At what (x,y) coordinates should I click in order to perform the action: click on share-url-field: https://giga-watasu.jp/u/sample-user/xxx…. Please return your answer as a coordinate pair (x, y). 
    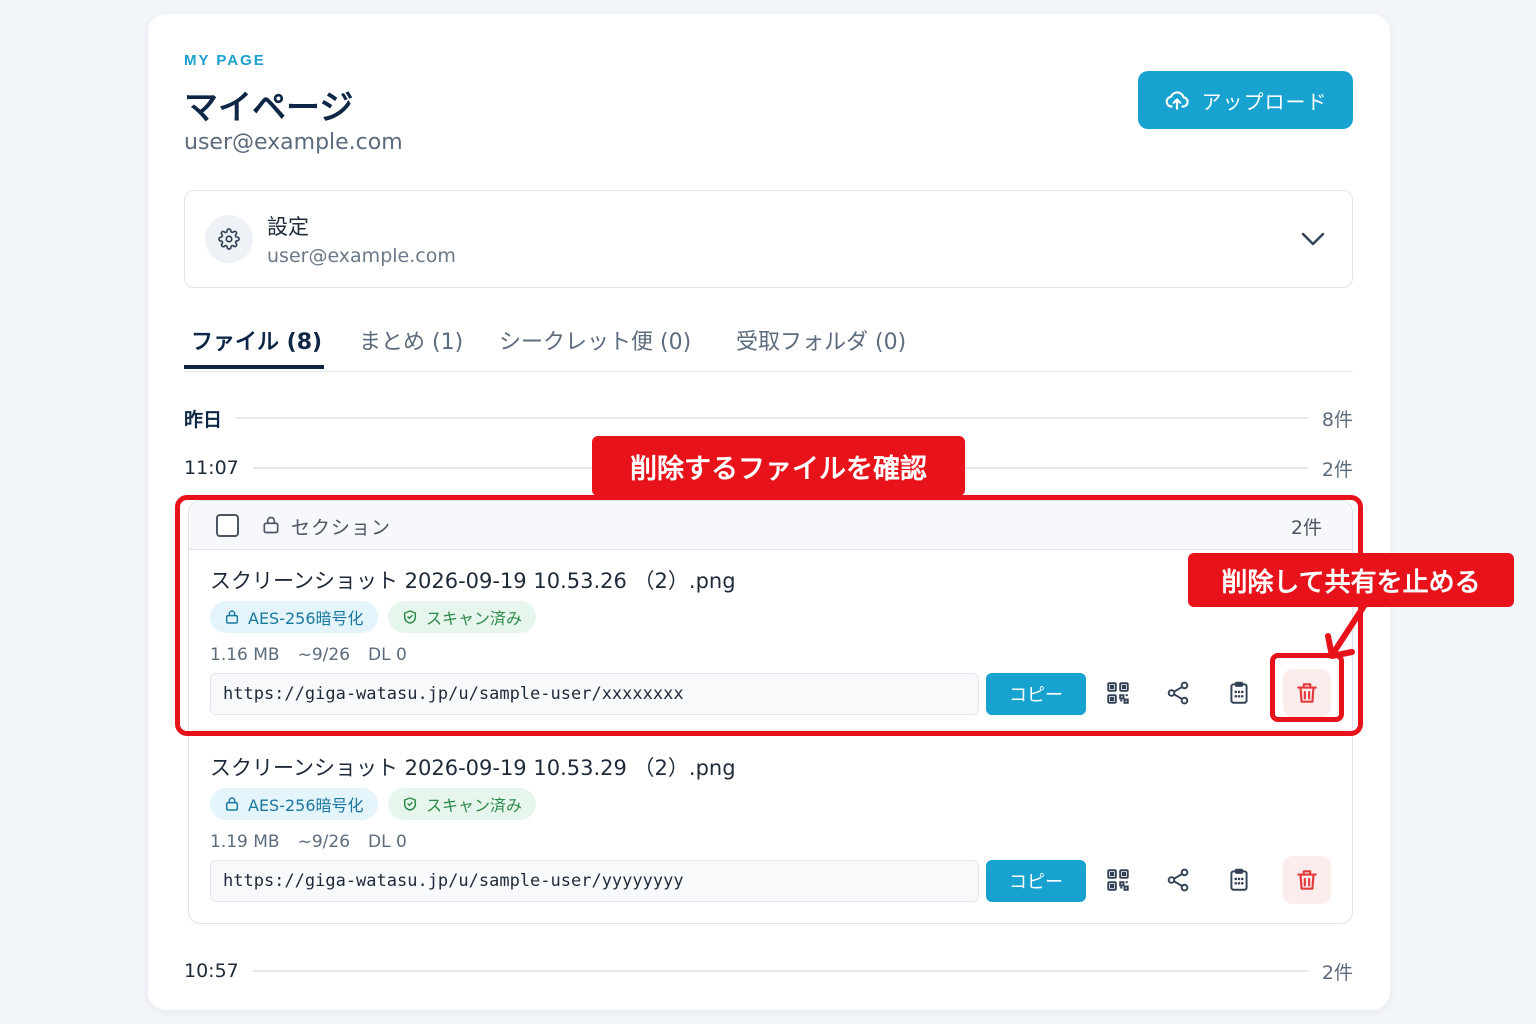
    Looking at the image, I should click on (594, 694).